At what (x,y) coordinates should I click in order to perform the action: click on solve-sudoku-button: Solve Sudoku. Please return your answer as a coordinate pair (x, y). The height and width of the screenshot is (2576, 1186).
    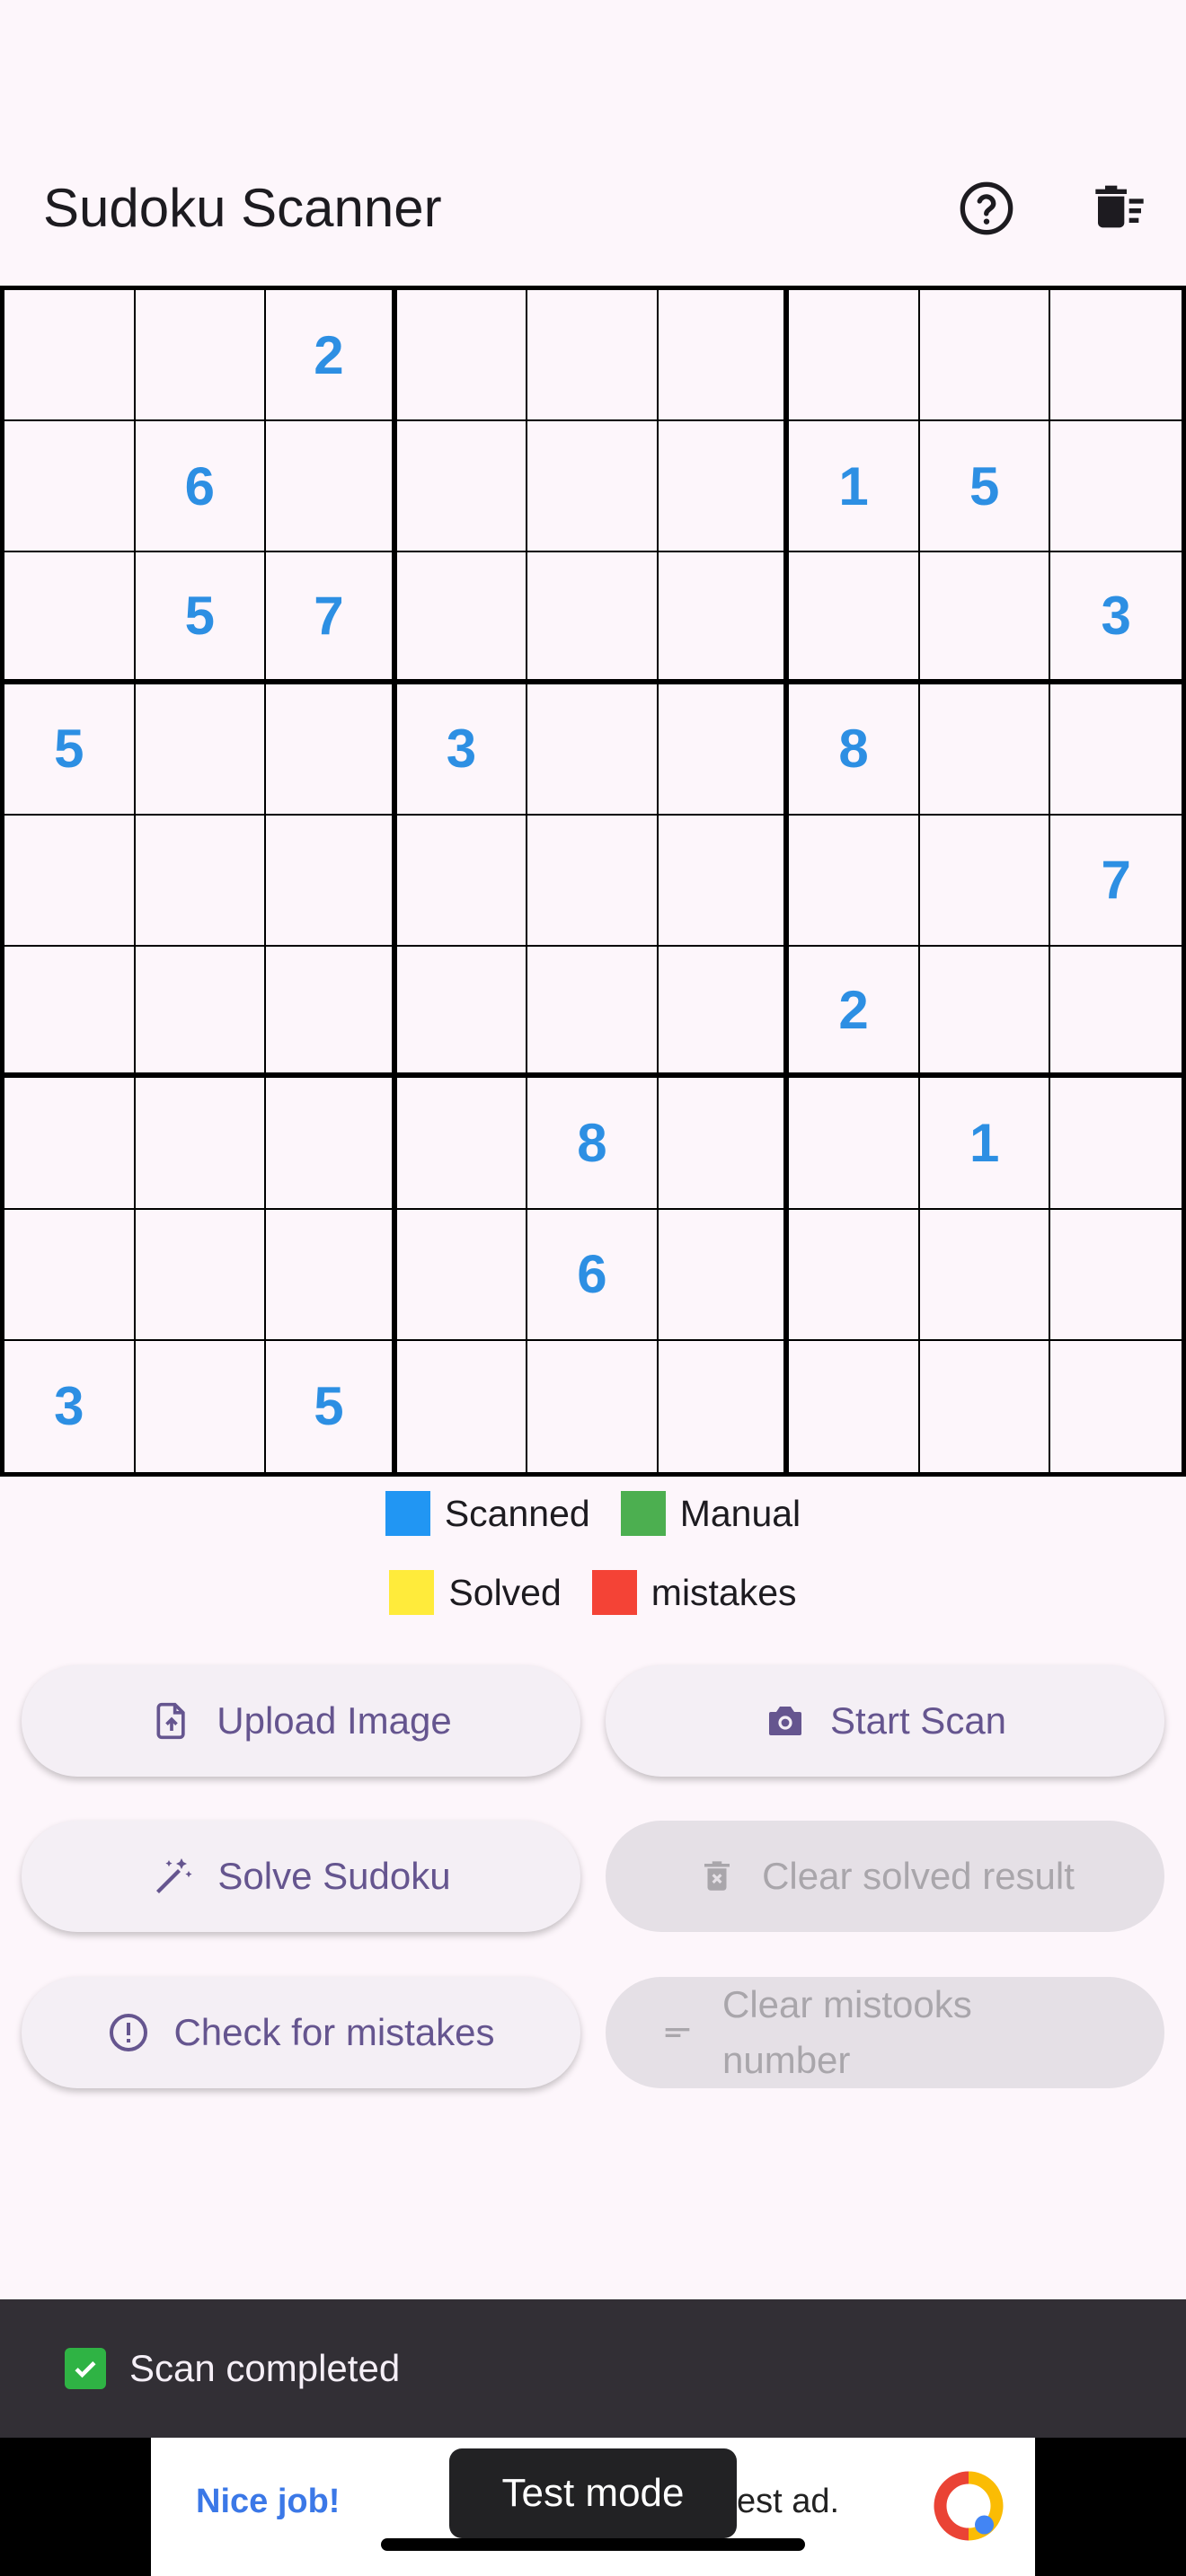
    Looking at the image, I should click on (301, 1876).